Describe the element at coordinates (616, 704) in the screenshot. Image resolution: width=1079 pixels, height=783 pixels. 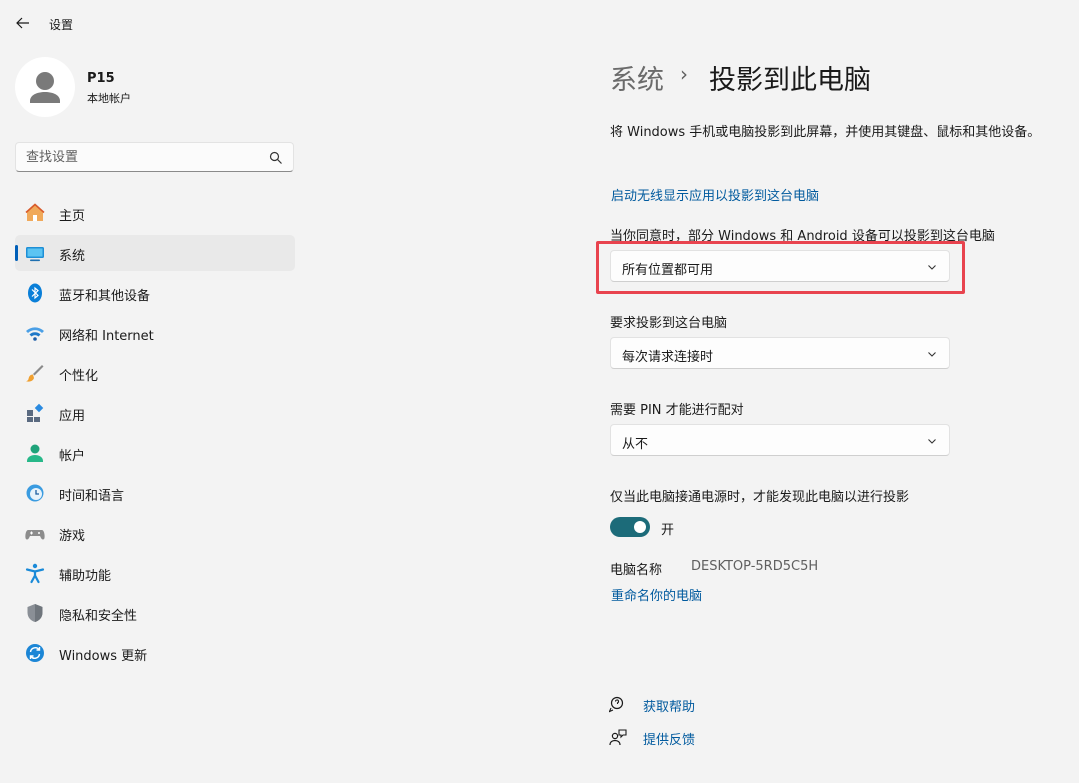
I see `get-help-icon` at that location.